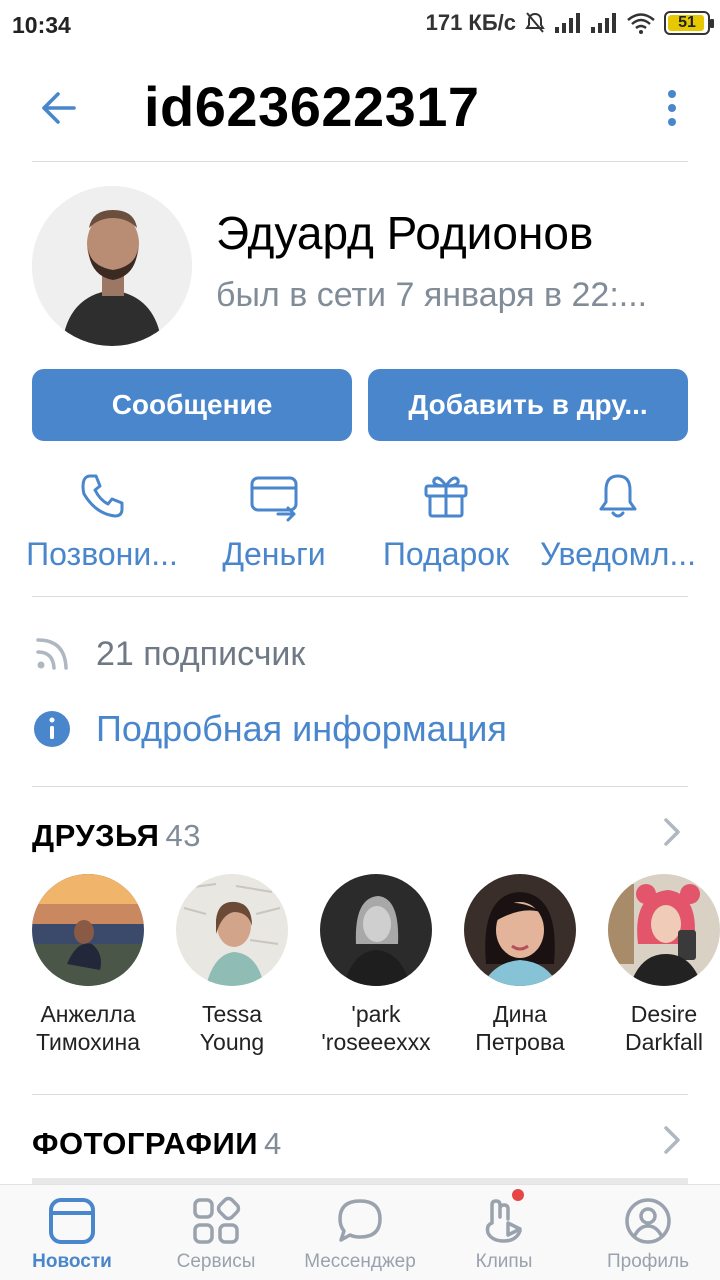  I want to click on details-link: Подробная информация, so click(301, 728).